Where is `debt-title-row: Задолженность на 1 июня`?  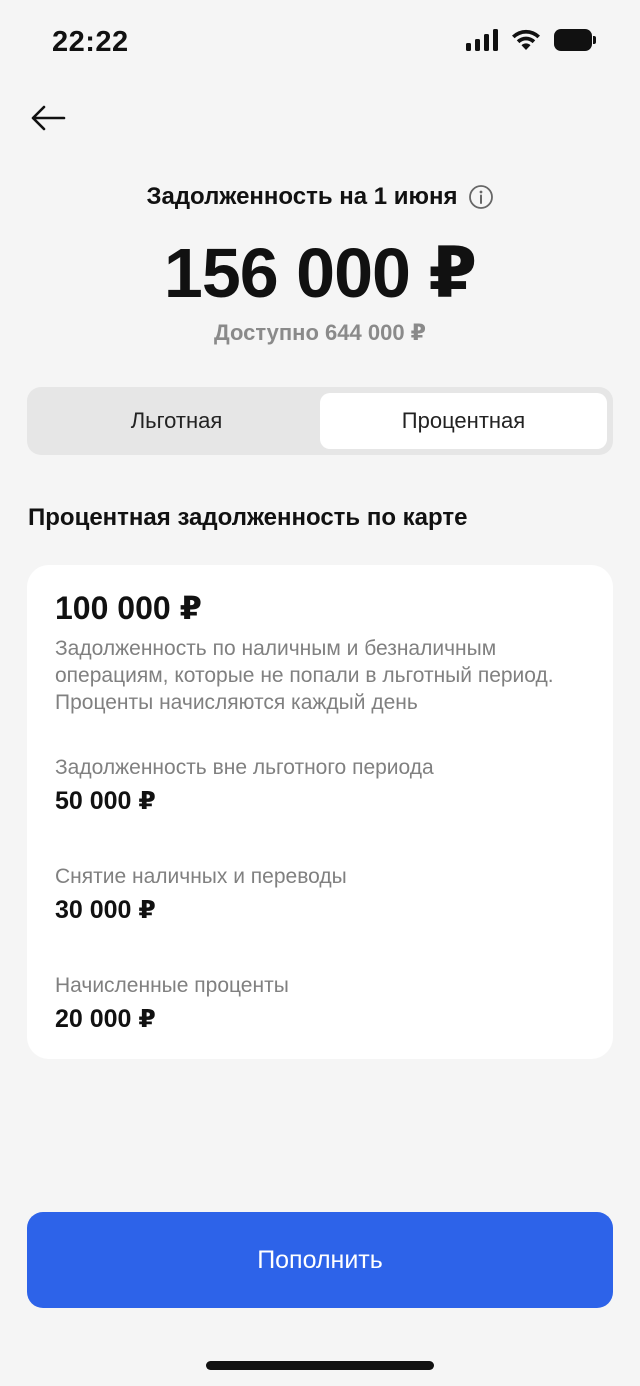
debt-title-row: Задолженность на 1 июня is located at coordinates (320, 197).